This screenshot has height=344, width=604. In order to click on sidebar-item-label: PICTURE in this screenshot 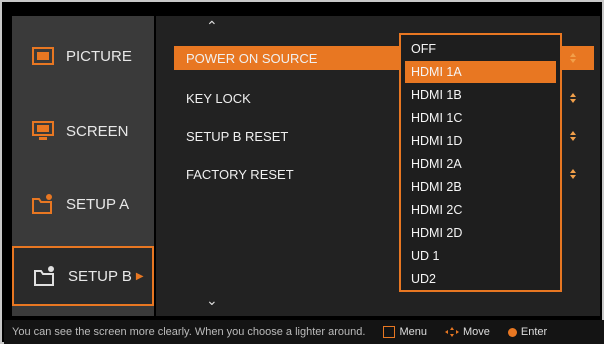, I will do `click(99, 56)`.